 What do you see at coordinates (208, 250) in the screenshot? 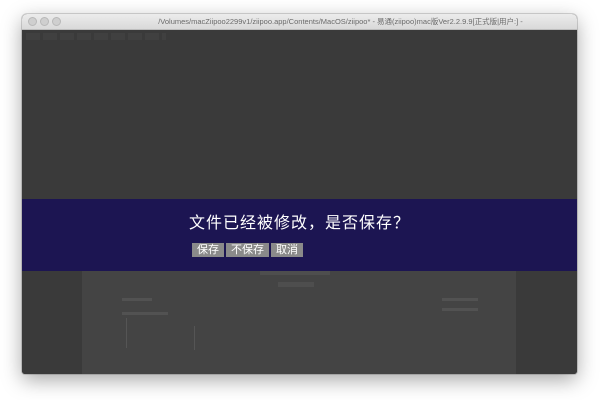
I see `save-button: 保存` at bounding box center [208, 250].